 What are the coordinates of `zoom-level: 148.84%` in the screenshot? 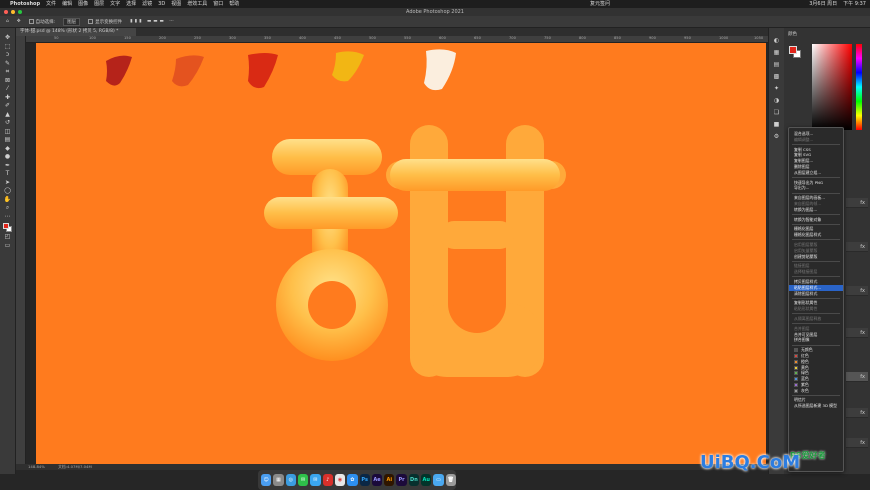 It's located at (36, 466).